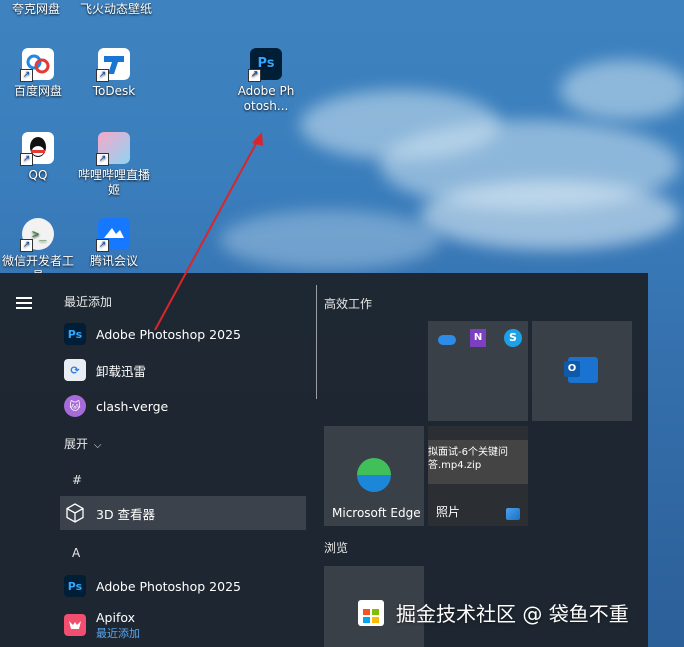  What do you see at coordinates (512, 614) in the screenshot?
I see `watermark-text: 掘金技术社区 @ 袋鱼不重` at bounding box center [512, 614].